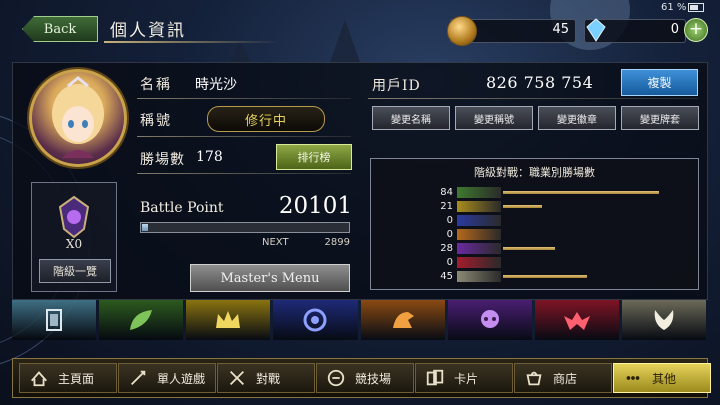 The width and height of the screenshot is (720, 405). What do you see at coordinates (577, 118) in the screenshot?
I see `change-emblem-button: 變更徽章` at bounding box center [577, 118].